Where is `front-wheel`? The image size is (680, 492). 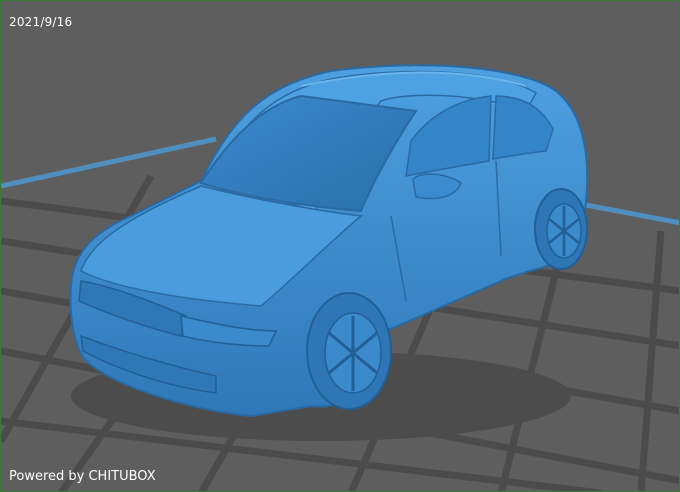
front-wheel is located at coordinates (349, 351).